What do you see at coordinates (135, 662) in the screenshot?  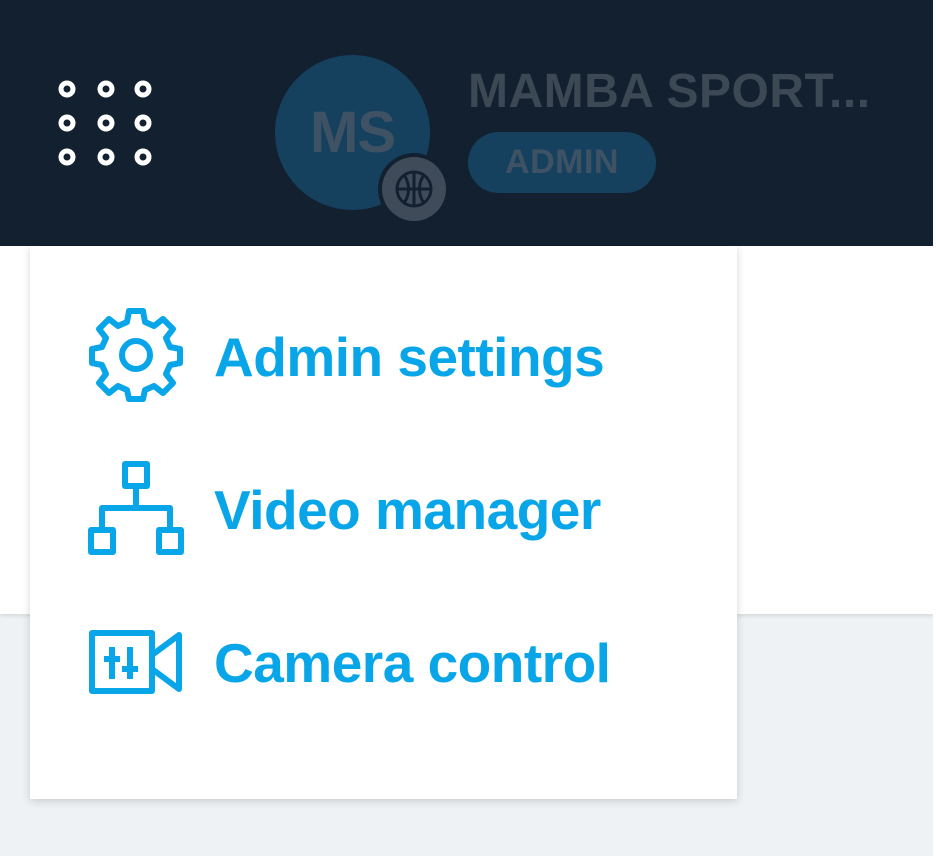 I see `camera-control-icon` at bounding box center [135, 662].